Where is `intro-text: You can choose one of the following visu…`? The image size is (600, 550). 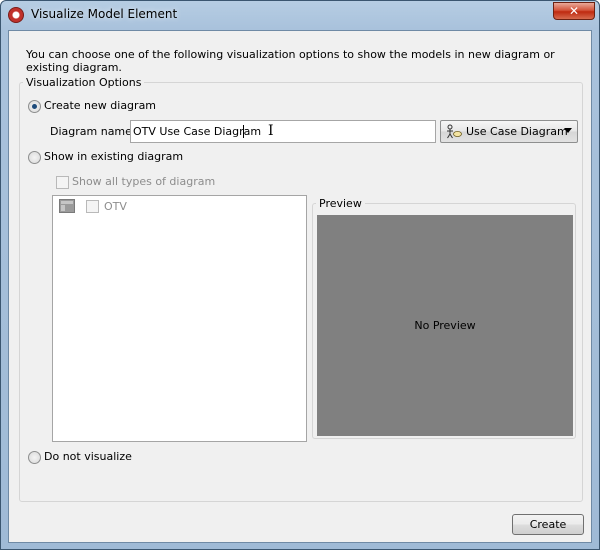
intro-text: You can choose one of the following visu… is located at coordinates (290, 61).